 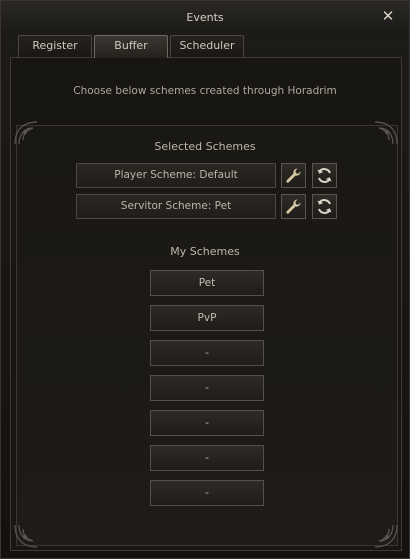 I want to click on tab-label: Buffer, so click(x=131, y=45).